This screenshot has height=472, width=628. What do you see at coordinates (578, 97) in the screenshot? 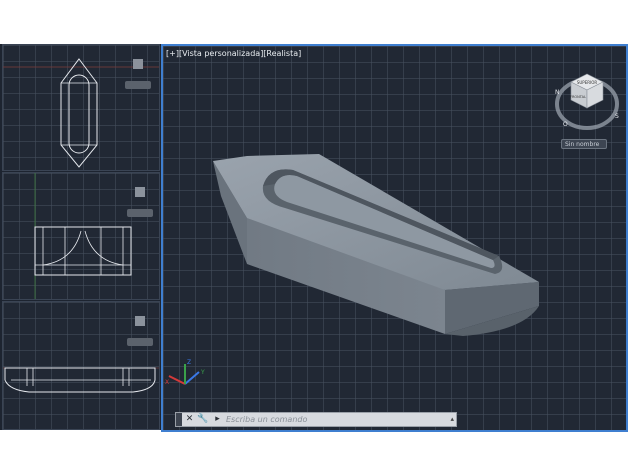
I see `viewcube-face-front: FRONTAL` at bounding box center [578, 97].